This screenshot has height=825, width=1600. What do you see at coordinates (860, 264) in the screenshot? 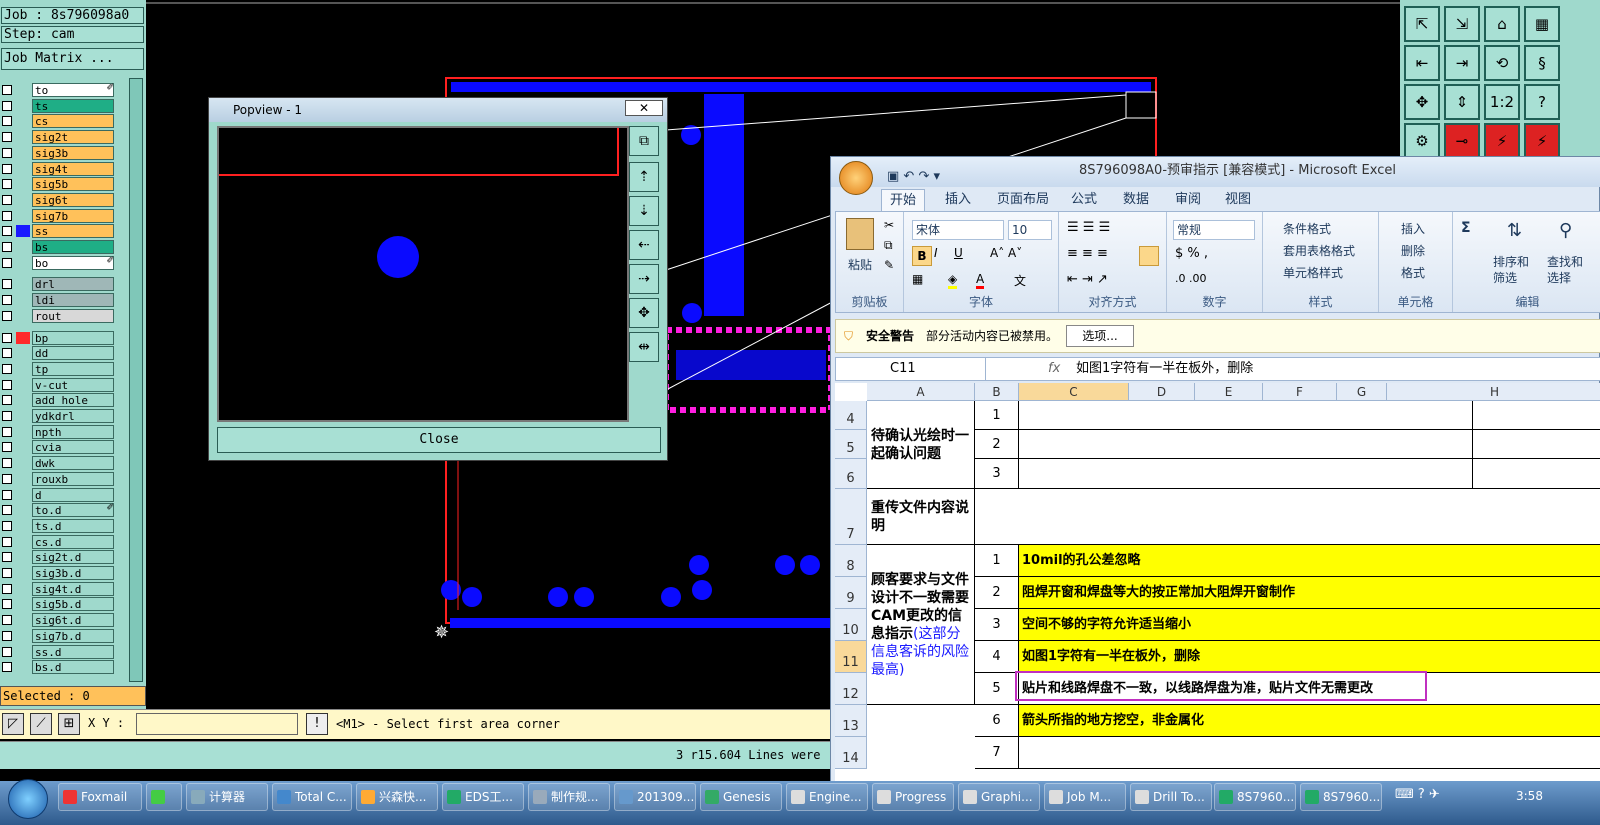
I see `paste-label: 粘贴` at bounding box center [860, 264].